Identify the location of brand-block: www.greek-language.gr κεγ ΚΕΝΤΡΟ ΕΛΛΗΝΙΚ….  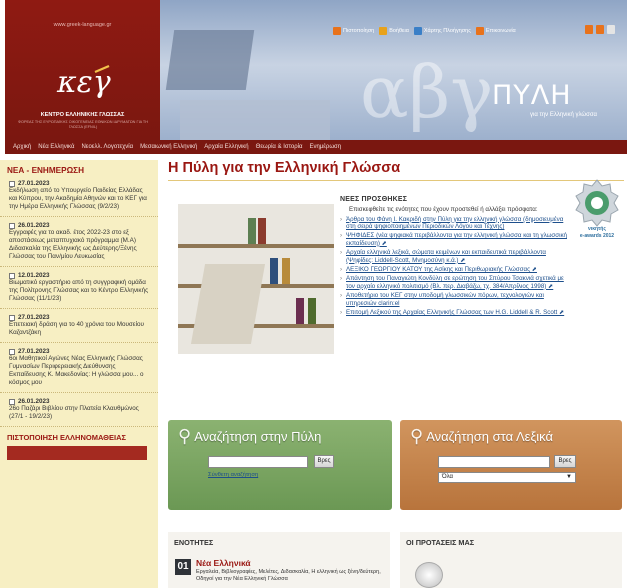
(82, 72).